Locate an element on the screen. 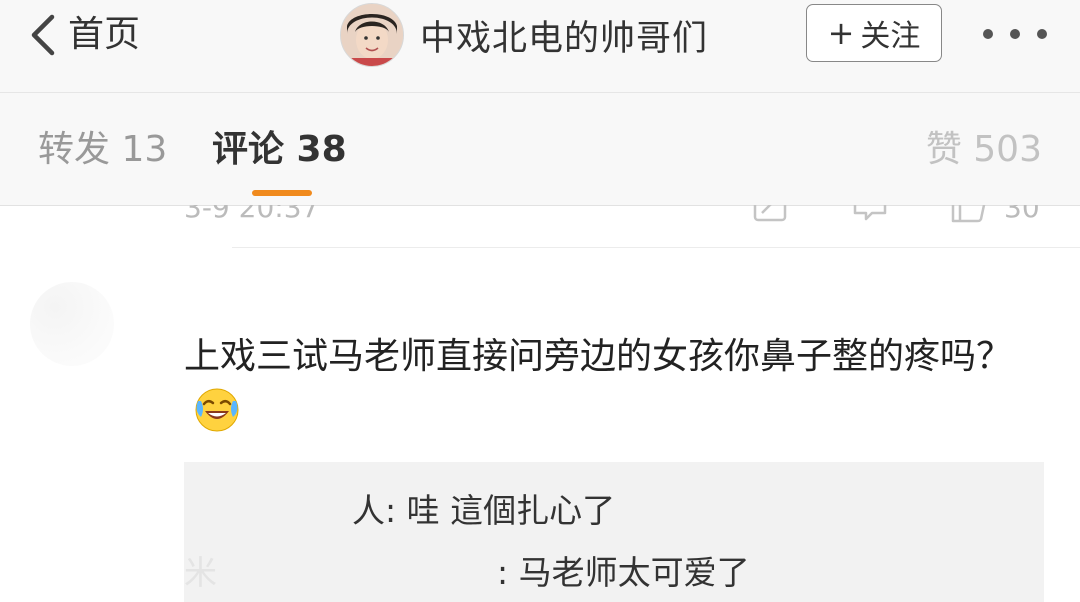 The height and width of the screenshot is (602, 1080). post-like-count: 30 is located at coordinates (1022, 214).